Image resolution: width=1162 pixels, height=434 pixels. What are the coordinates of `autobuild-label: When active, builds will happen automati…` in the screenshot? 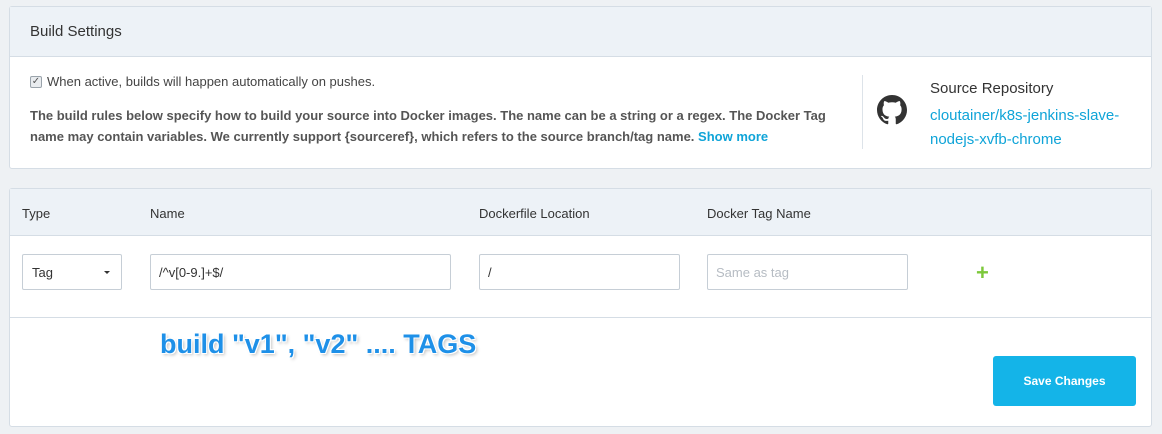 It's located at (211, 81).